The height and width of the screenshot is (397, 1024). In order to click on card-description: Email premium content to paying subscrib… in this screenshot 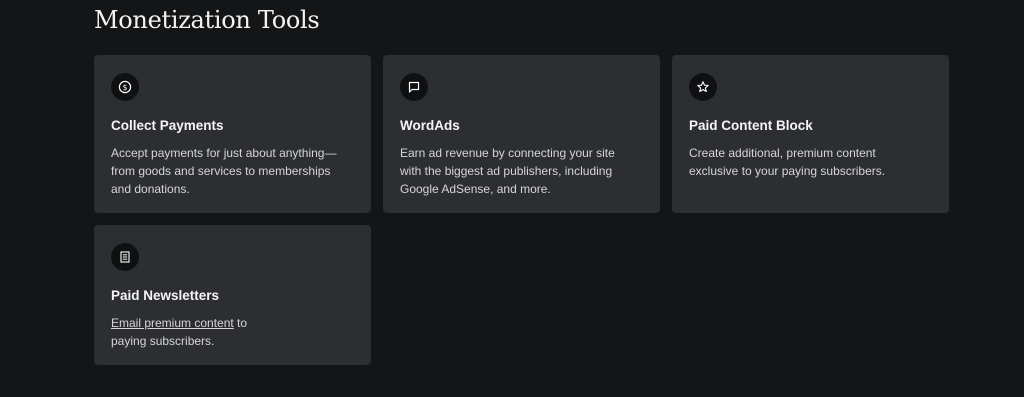, I will do `click(179, 332)`.